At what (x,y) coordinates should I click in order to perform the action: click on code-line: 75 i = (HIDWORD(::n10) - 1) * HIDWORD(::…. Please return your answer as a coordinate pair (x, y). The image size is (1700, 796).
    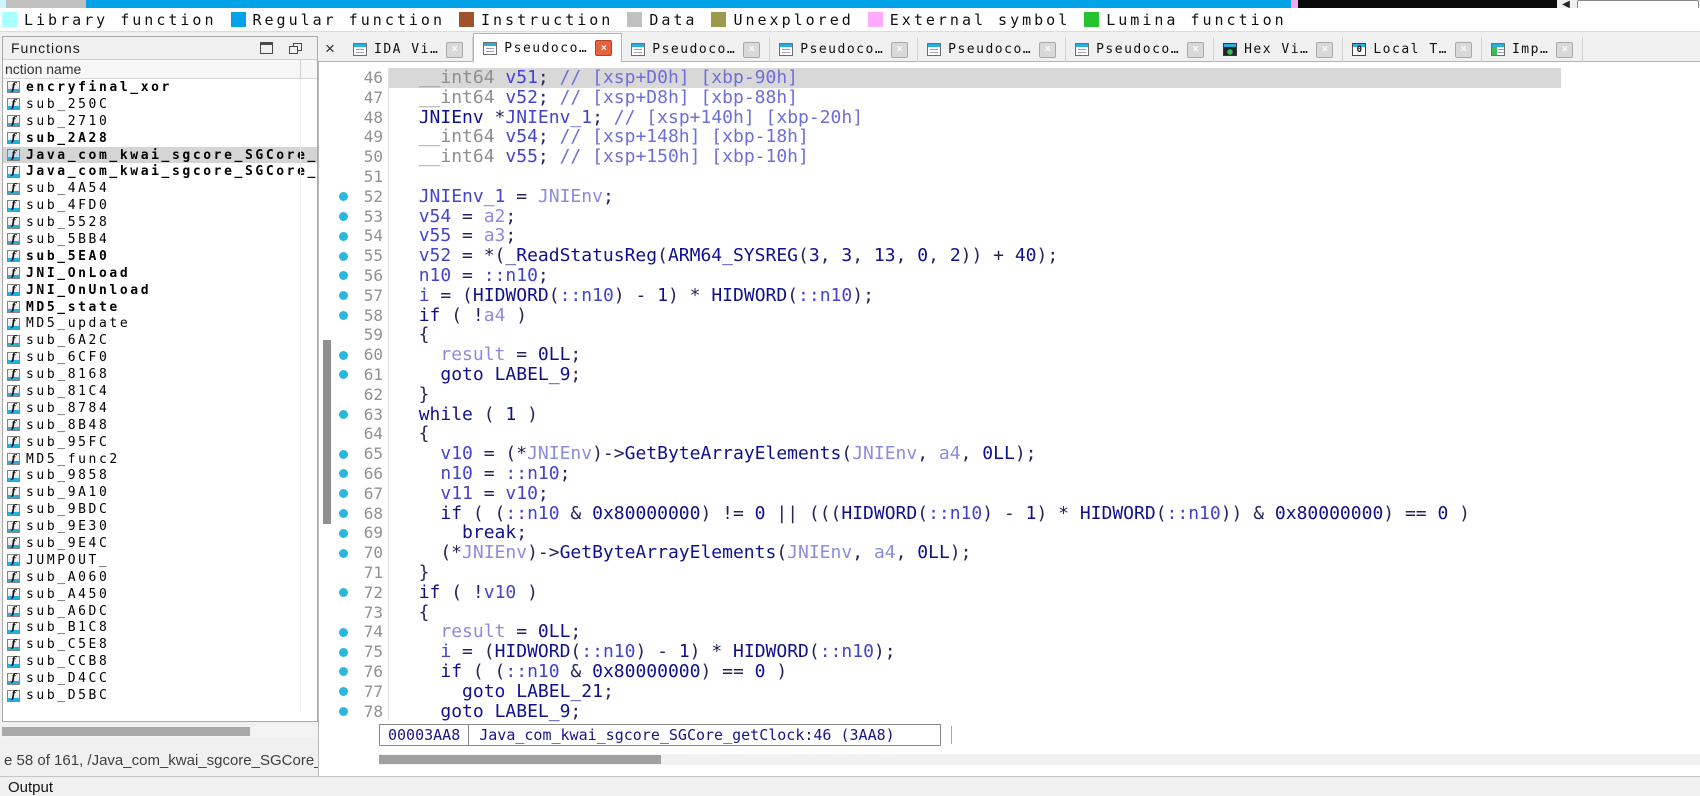
    Looking at the image, I should click on (1016, 652).